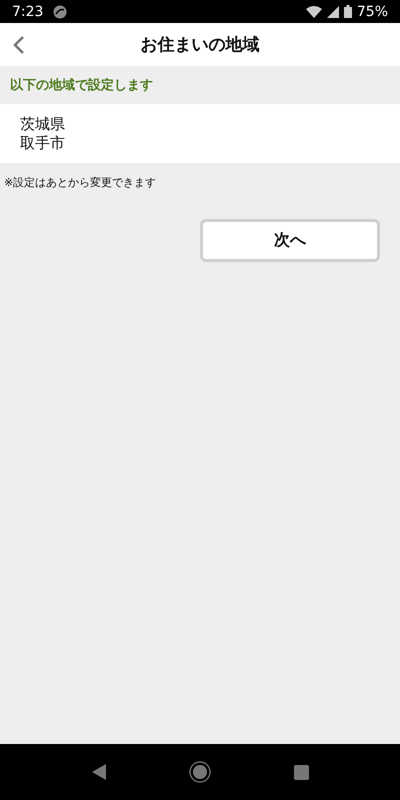 The image size is (400, 800). Describe the element at coordinates (19, 45) in the screenshot. I see `back-icon` at that location.